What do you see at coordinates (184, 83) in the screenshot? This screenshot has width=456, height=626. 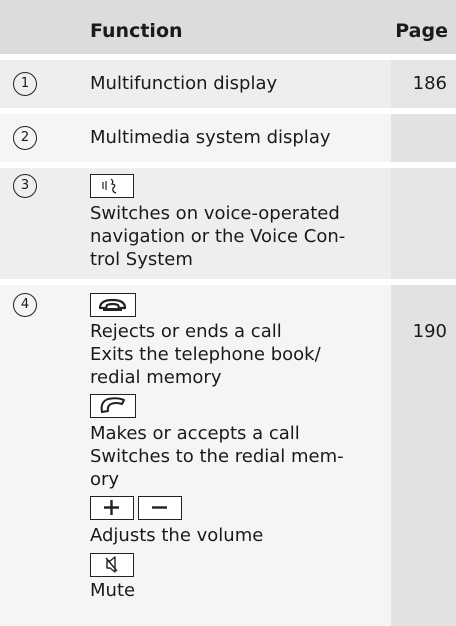 I see `function-text: Multifunction display` at bounding box center [184, 83].